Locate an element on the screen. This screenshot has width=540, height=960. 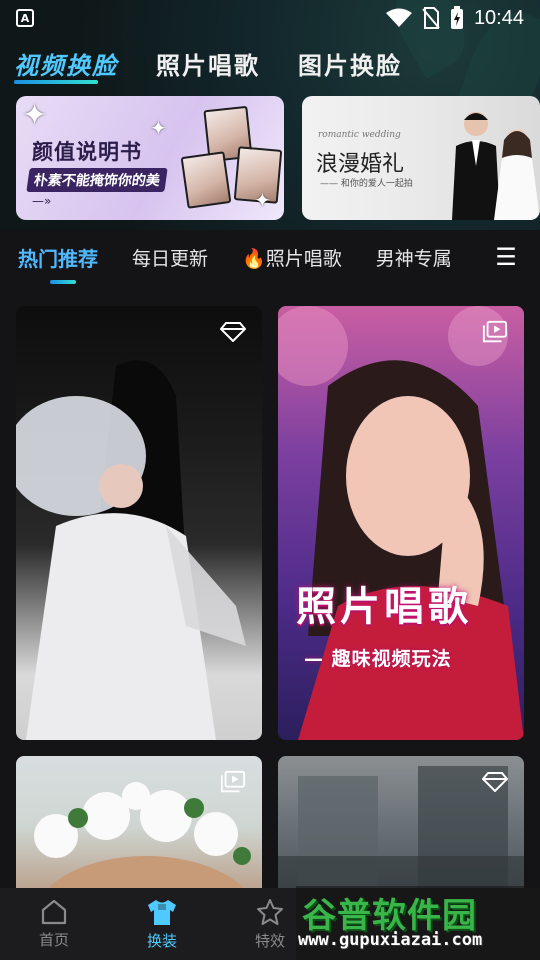
banner-beauty: ✦ ✦ 颜值说明书 朴素不能掩饰你的美 —» ✦ is located at coordinates (150, 158).